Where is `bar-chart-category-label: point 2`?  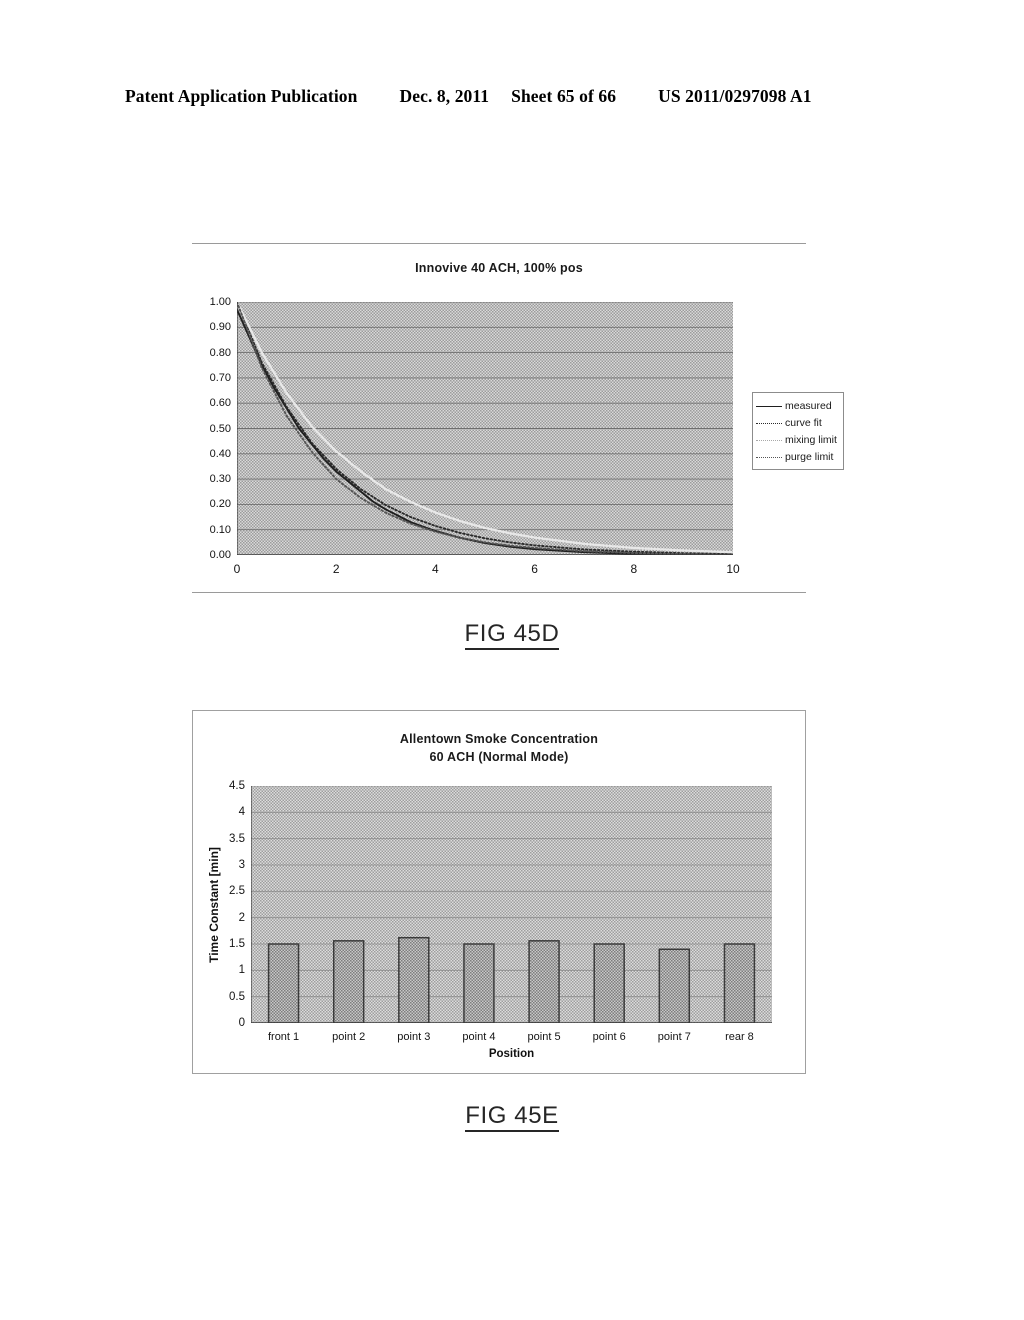 bar-chart-category-label: point 2 is located at coordinates (349, 1037).